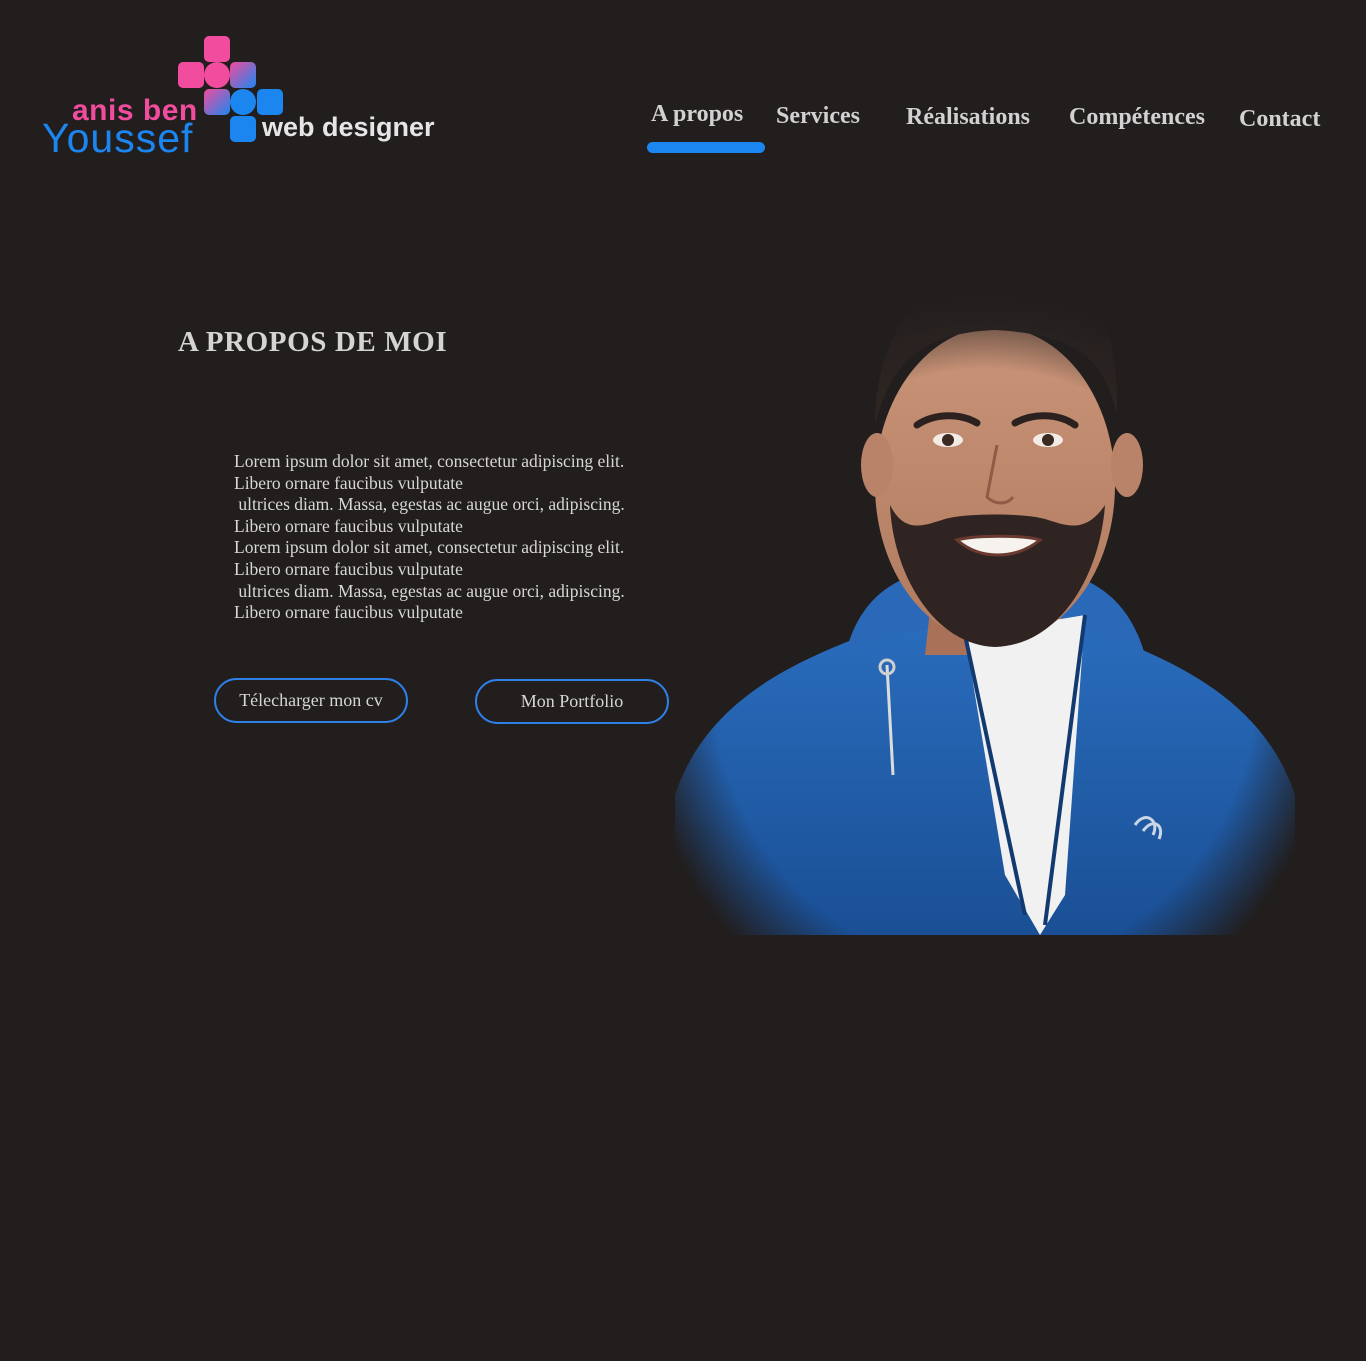  Describe the element at coordinates (313, 342) in the screenshot. I see `page-title: A PROPOS DE MOI` at that location.